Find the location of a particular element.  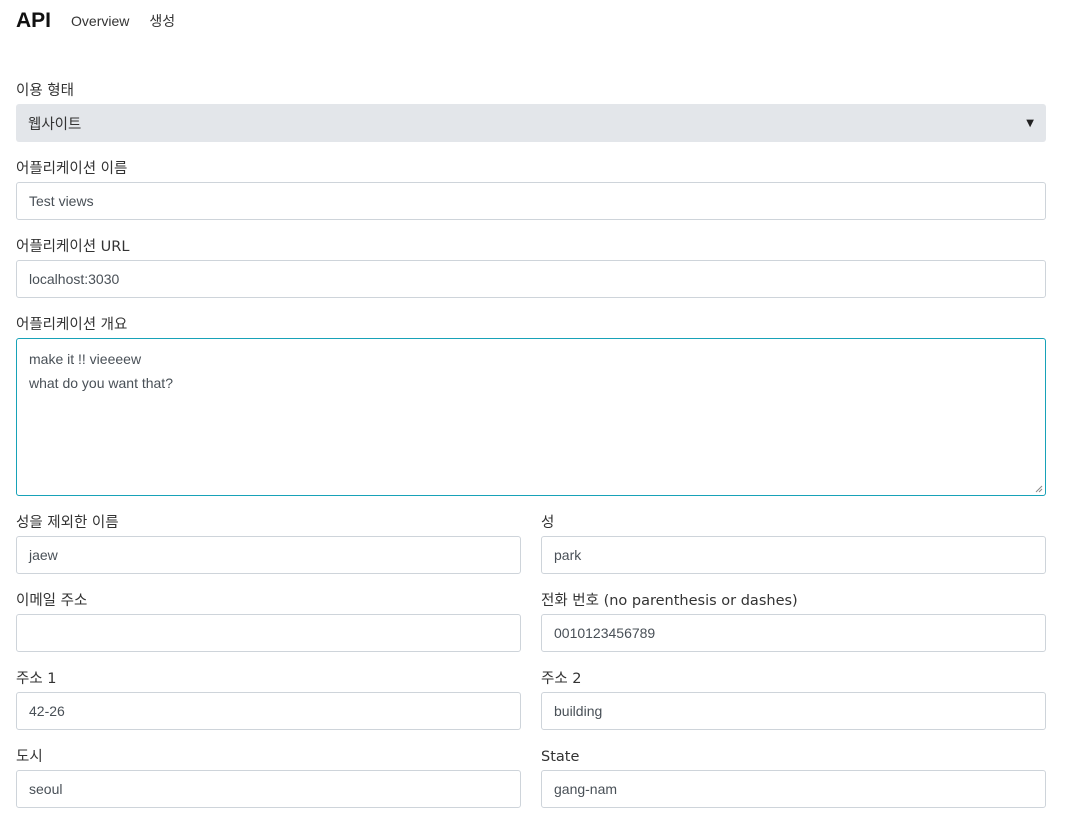

last-name-label: 성 is located at coordinates (548, 523).